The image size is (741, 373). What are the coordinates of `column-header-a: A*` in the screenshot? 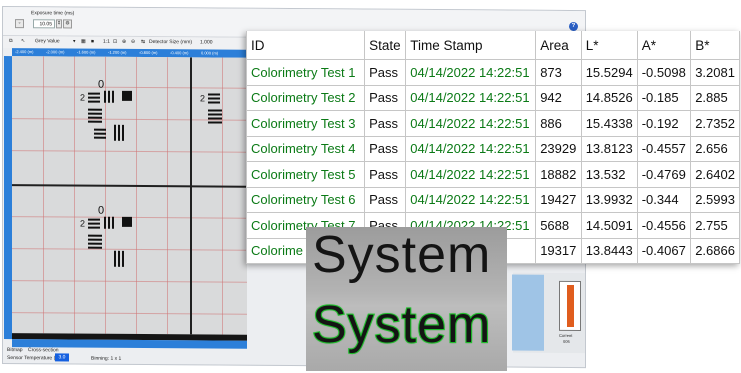 It's located at (664, 45).